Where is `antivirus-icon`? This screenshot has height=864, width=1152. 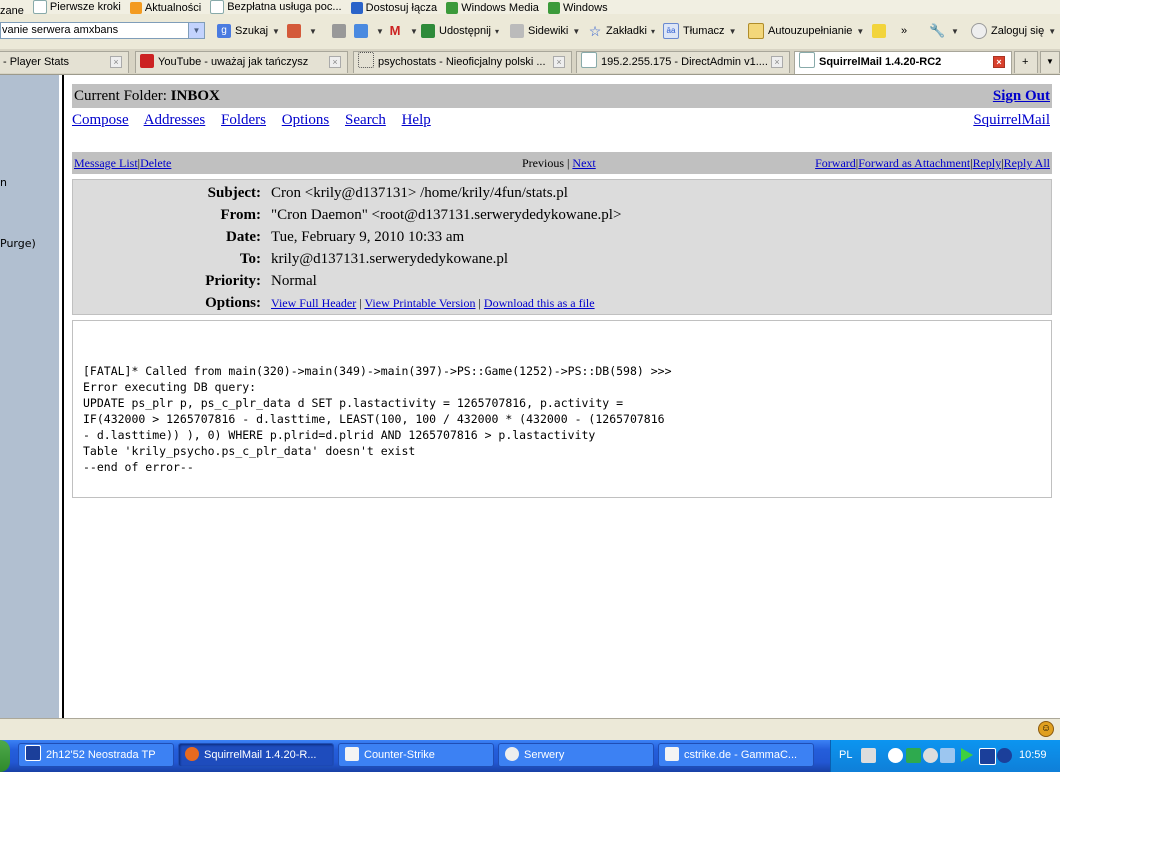
antivirus-icon is located at coordinates (1004, 755).